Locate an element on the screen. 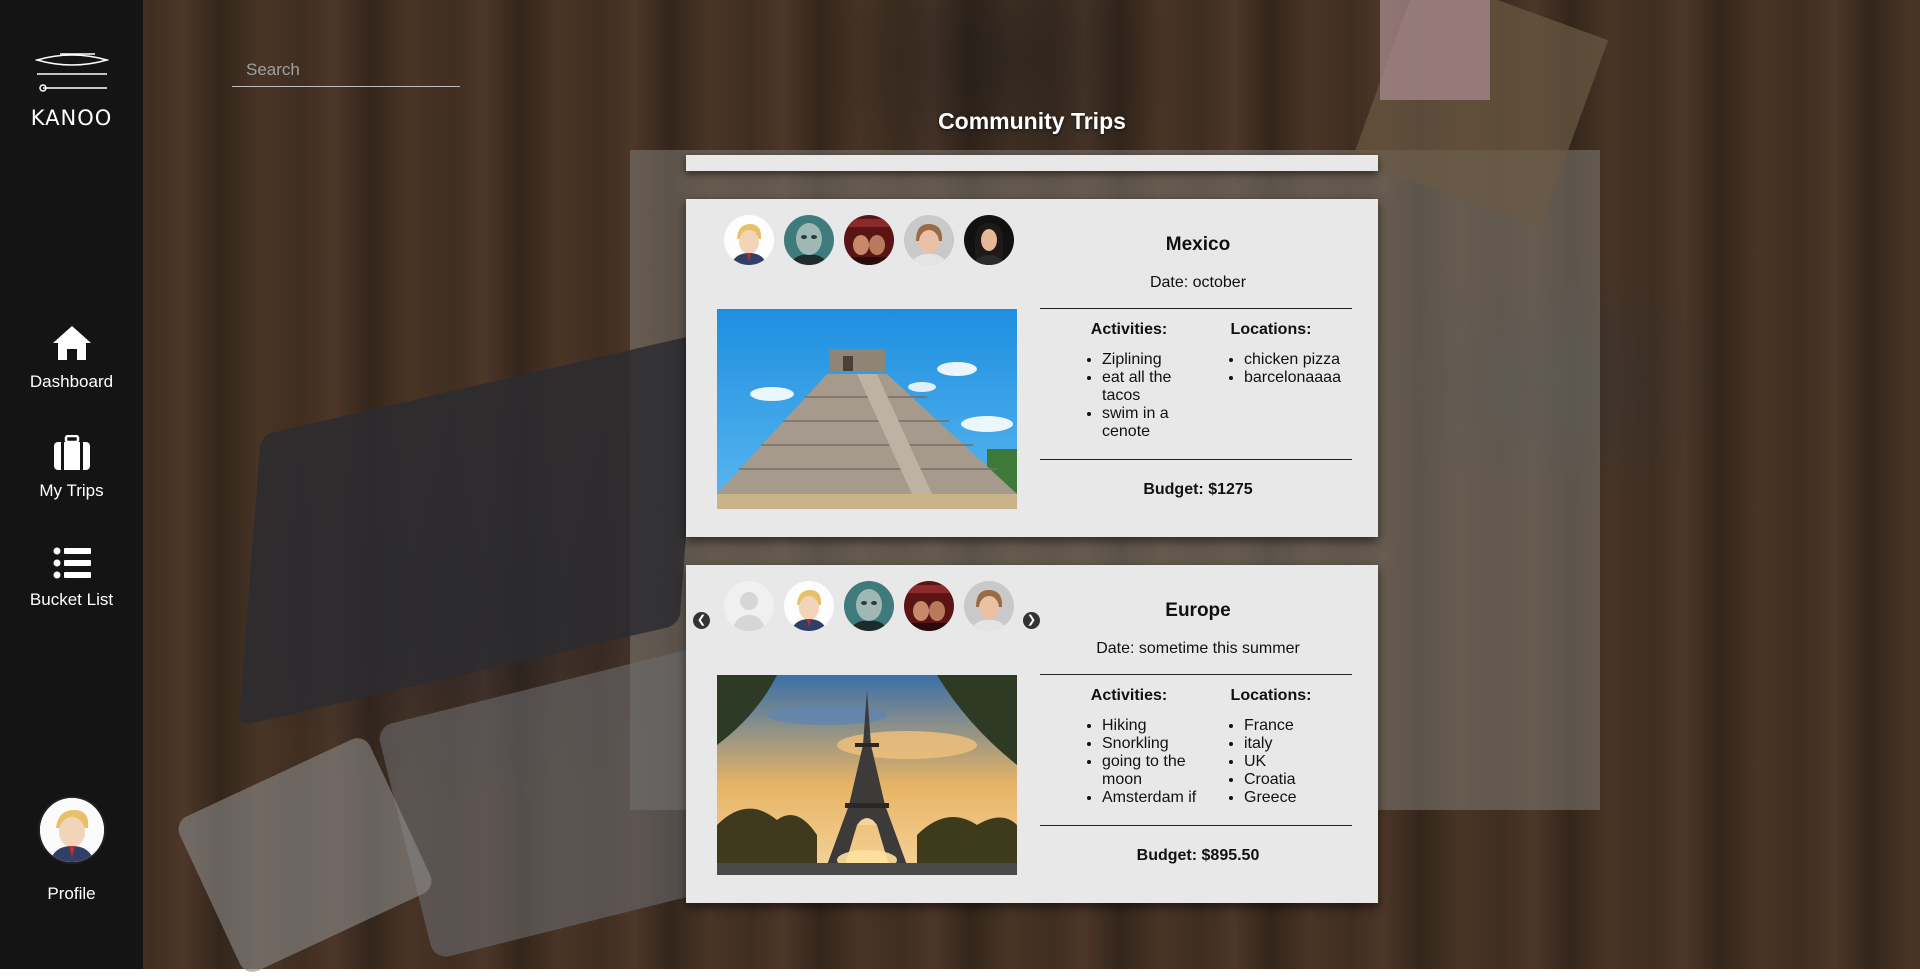 The height and width of the screenshot is (976, 1920). locations-list: chicken pizza barcelonaaaa is located at coordinates (1271, 369).